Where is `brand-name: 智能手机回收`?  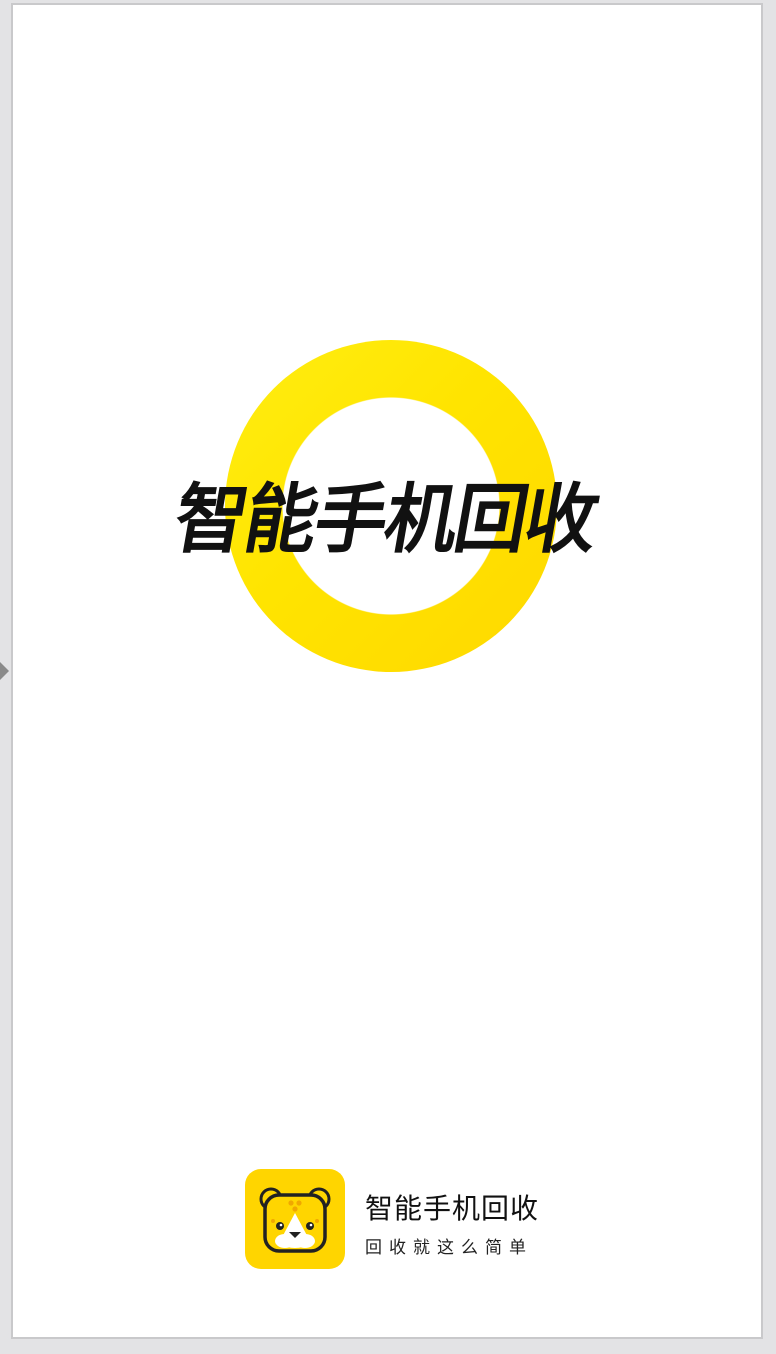 brand-name: 智能手机回收 is located at coordinates (452, 1208).